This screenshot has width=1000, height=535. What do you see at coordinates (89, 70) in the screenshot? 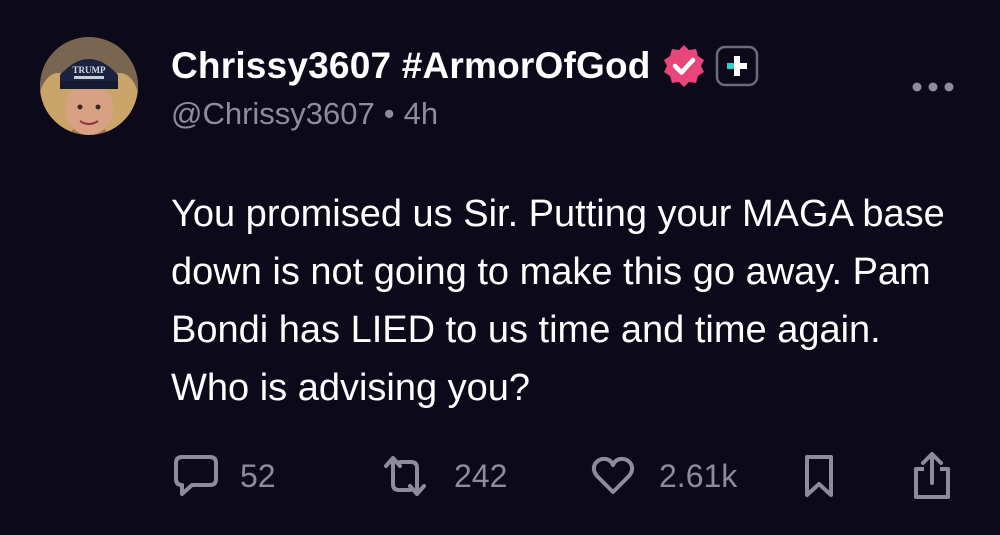
I see `avatar-hat-text: TRUMP` at bounding box center [89, 70].